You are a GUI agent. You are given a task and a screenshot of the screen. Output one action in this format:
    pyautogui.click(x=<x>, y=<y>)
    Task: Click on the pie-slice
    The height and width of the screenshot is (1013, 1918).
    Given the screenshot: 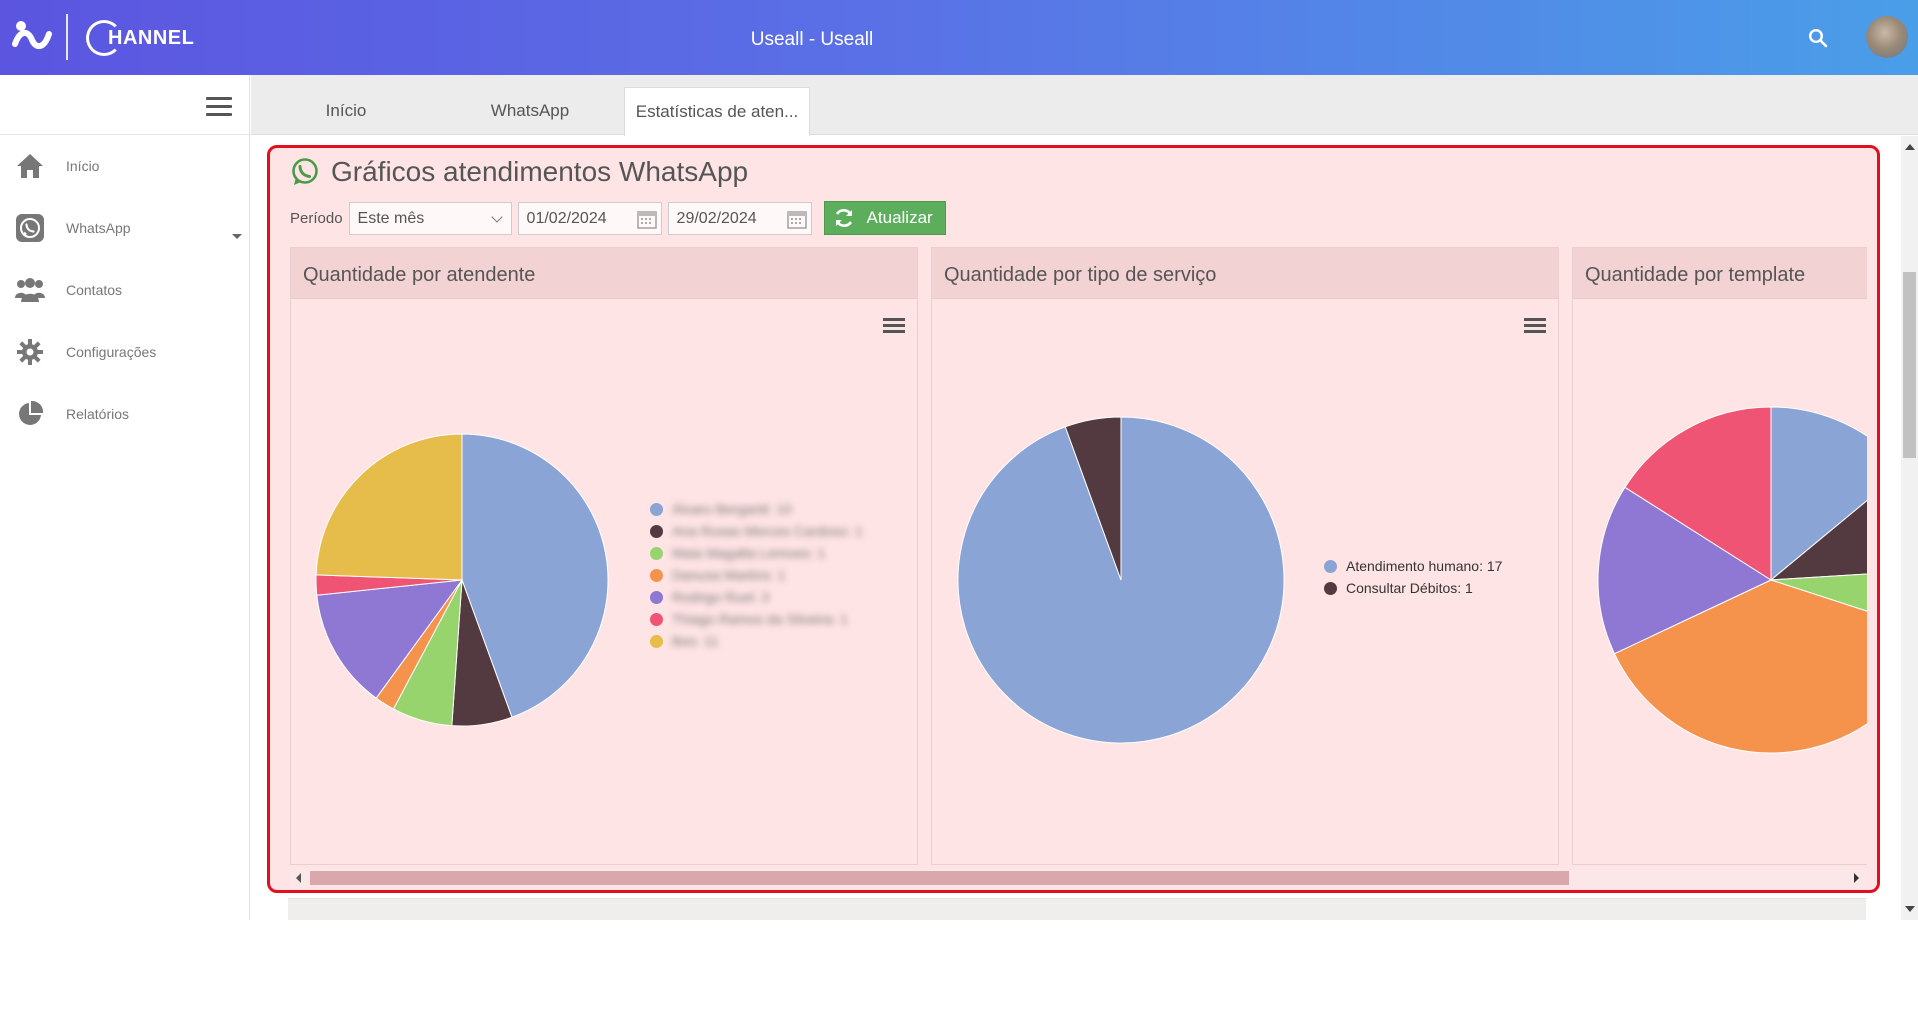 What is the action you would take?
    pyautogui.click(x=389, y=507)
    